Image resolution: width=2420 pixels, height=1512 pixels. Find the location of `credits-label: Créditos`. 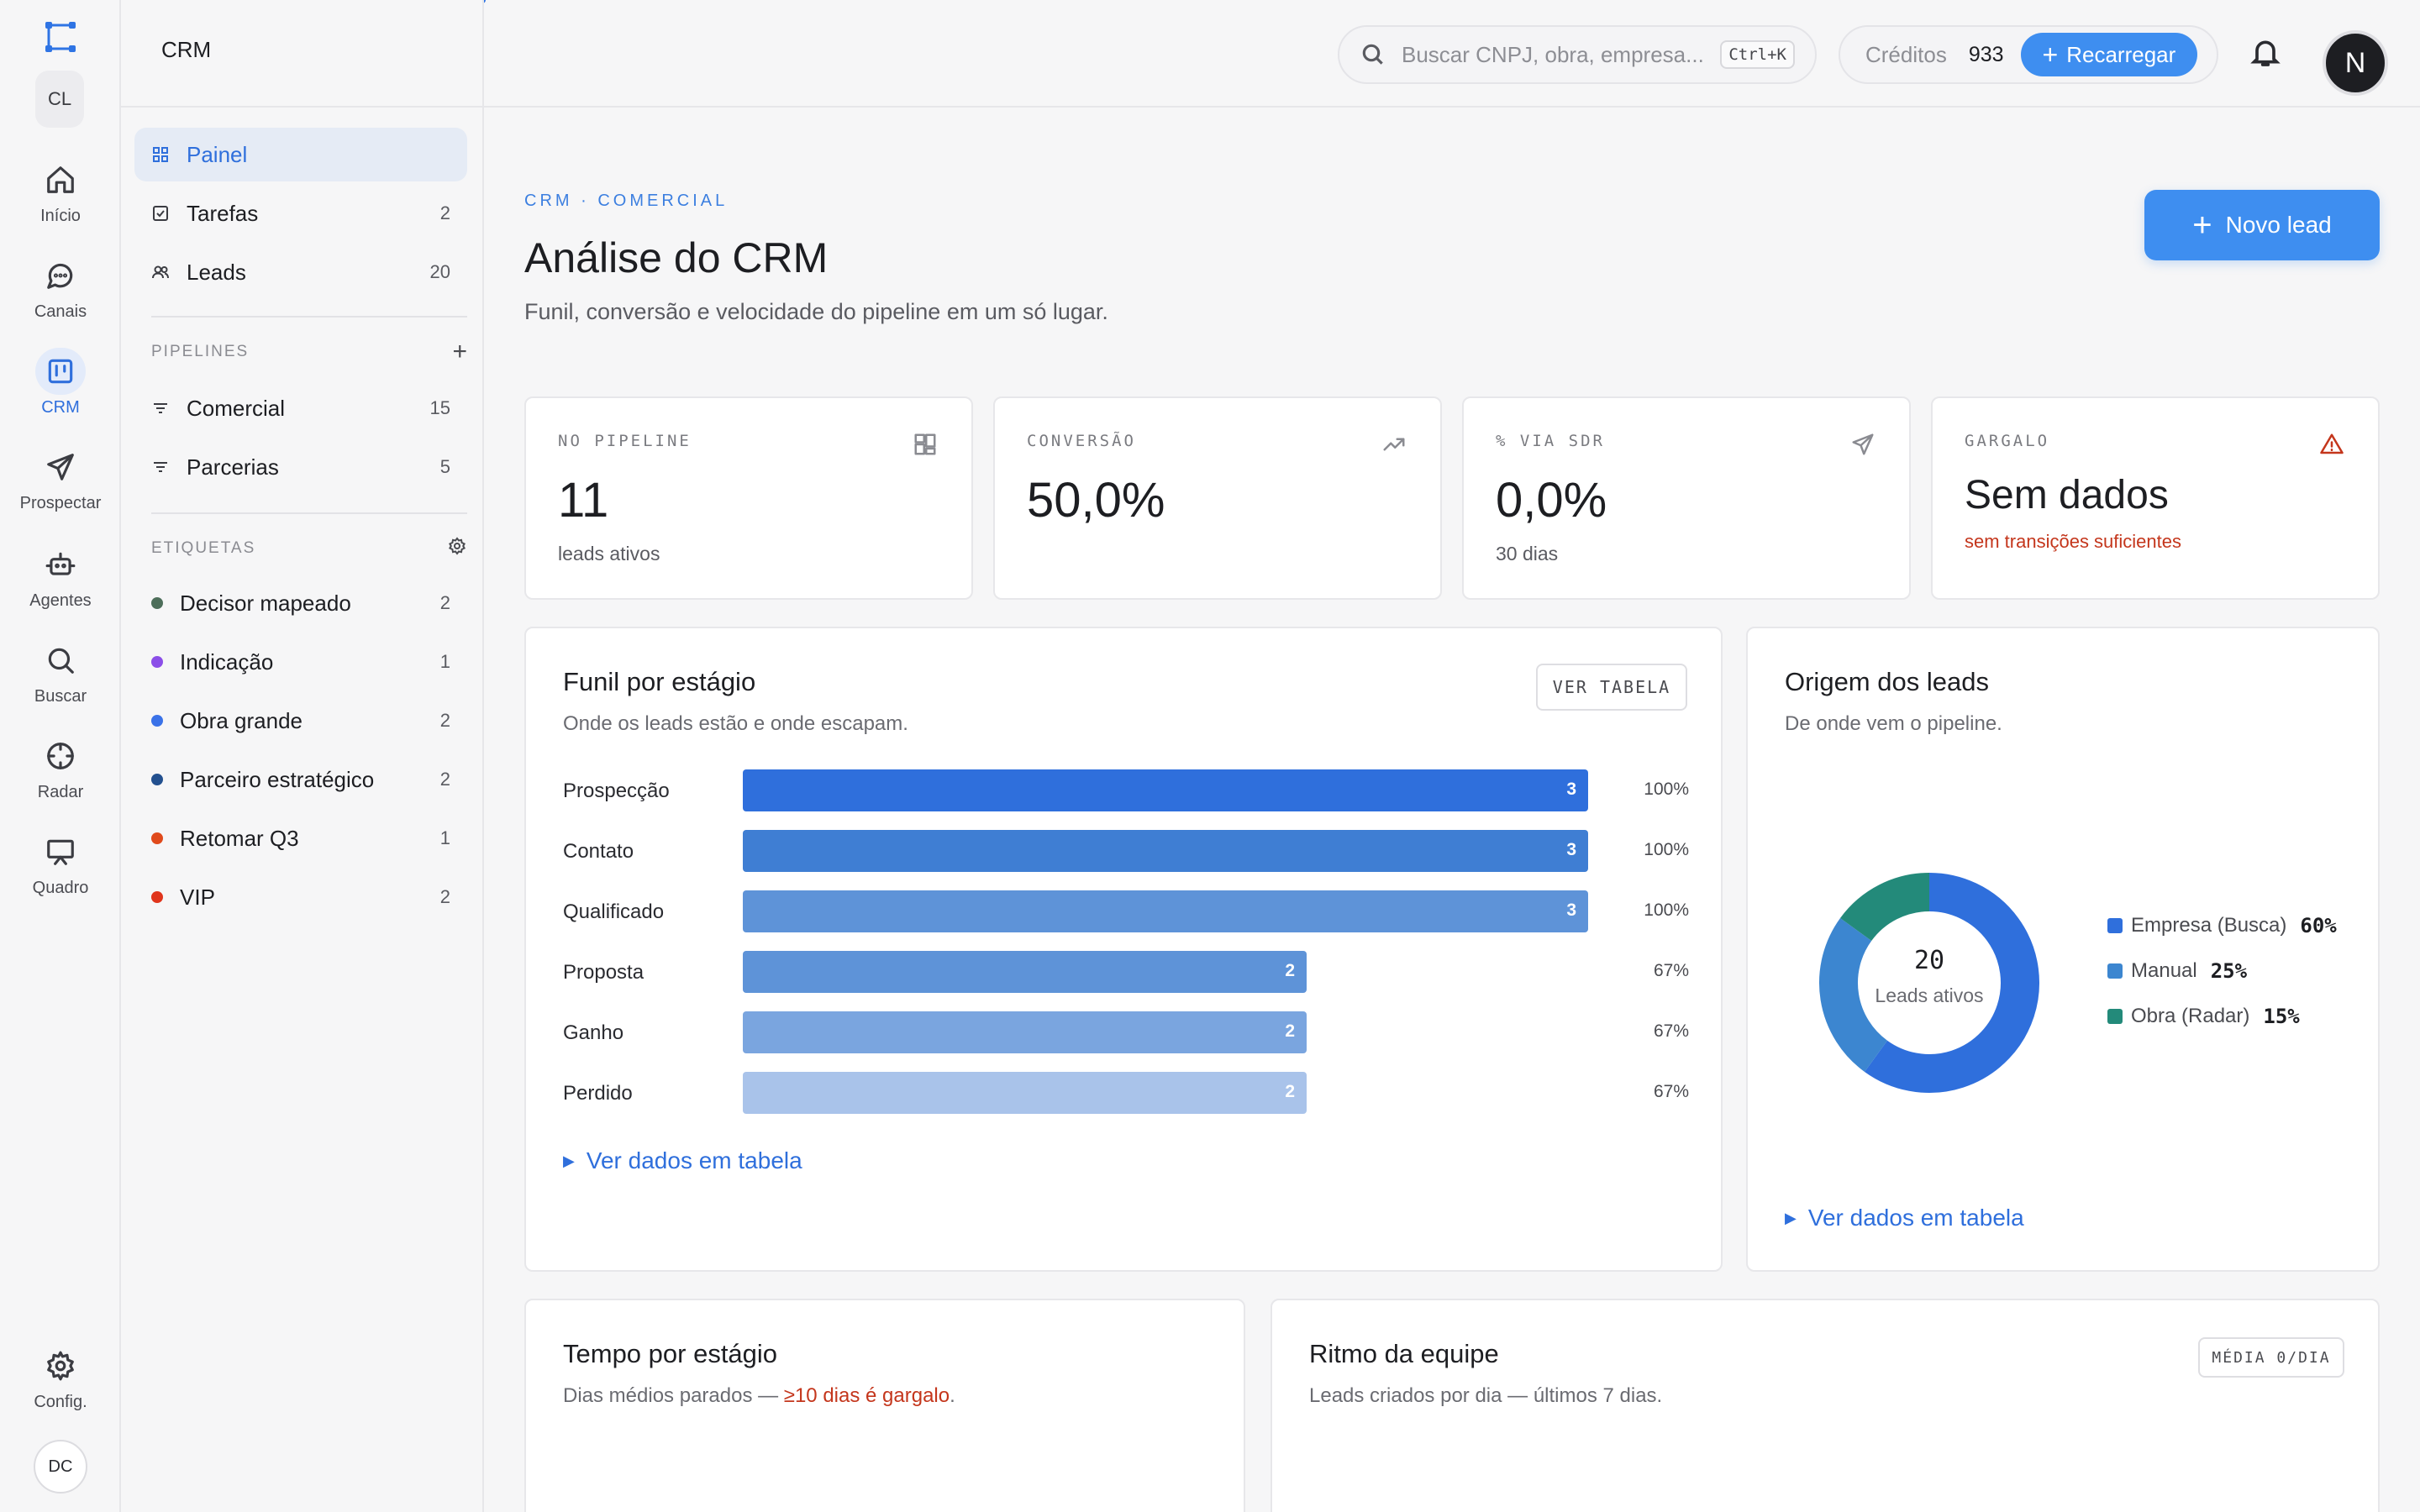

credits-label: Créditos is located at coordinates (1906, 54).